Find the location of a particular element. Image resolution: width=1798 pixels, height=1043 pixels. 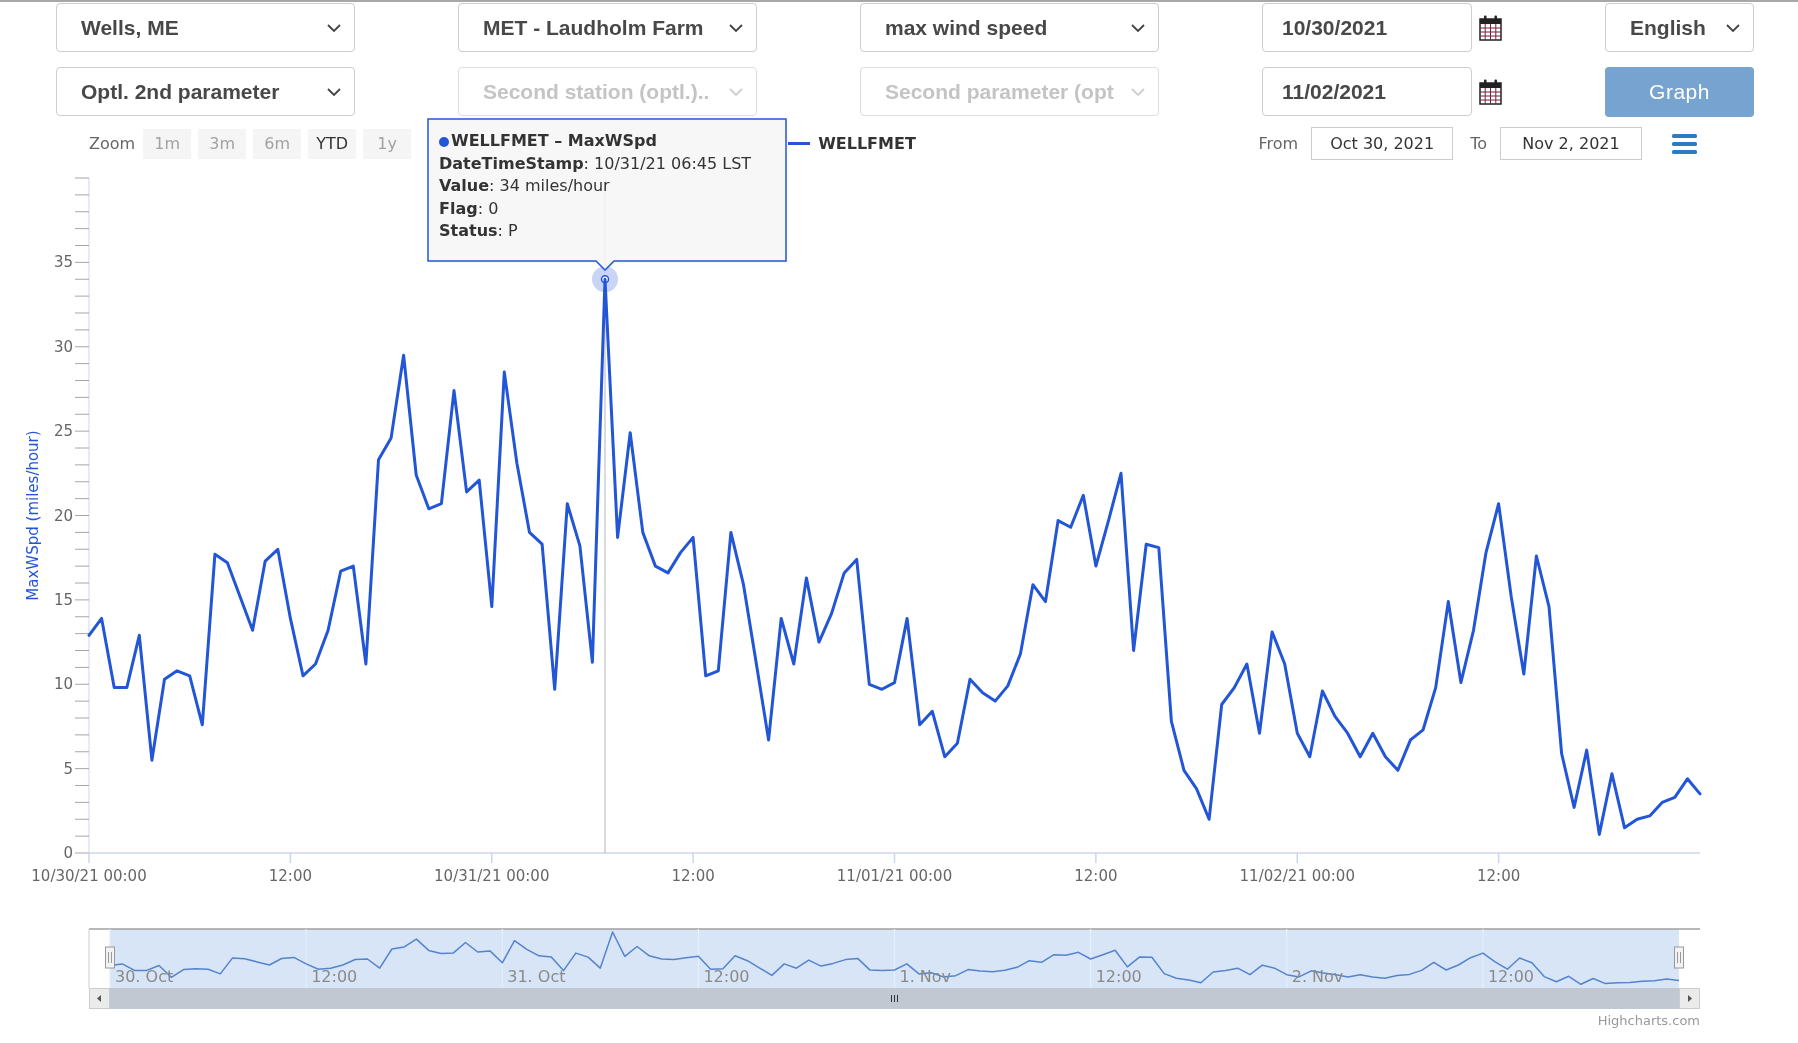

x-axis-label: 11/02/21 00:00 is located at coordinates (1297, 876).